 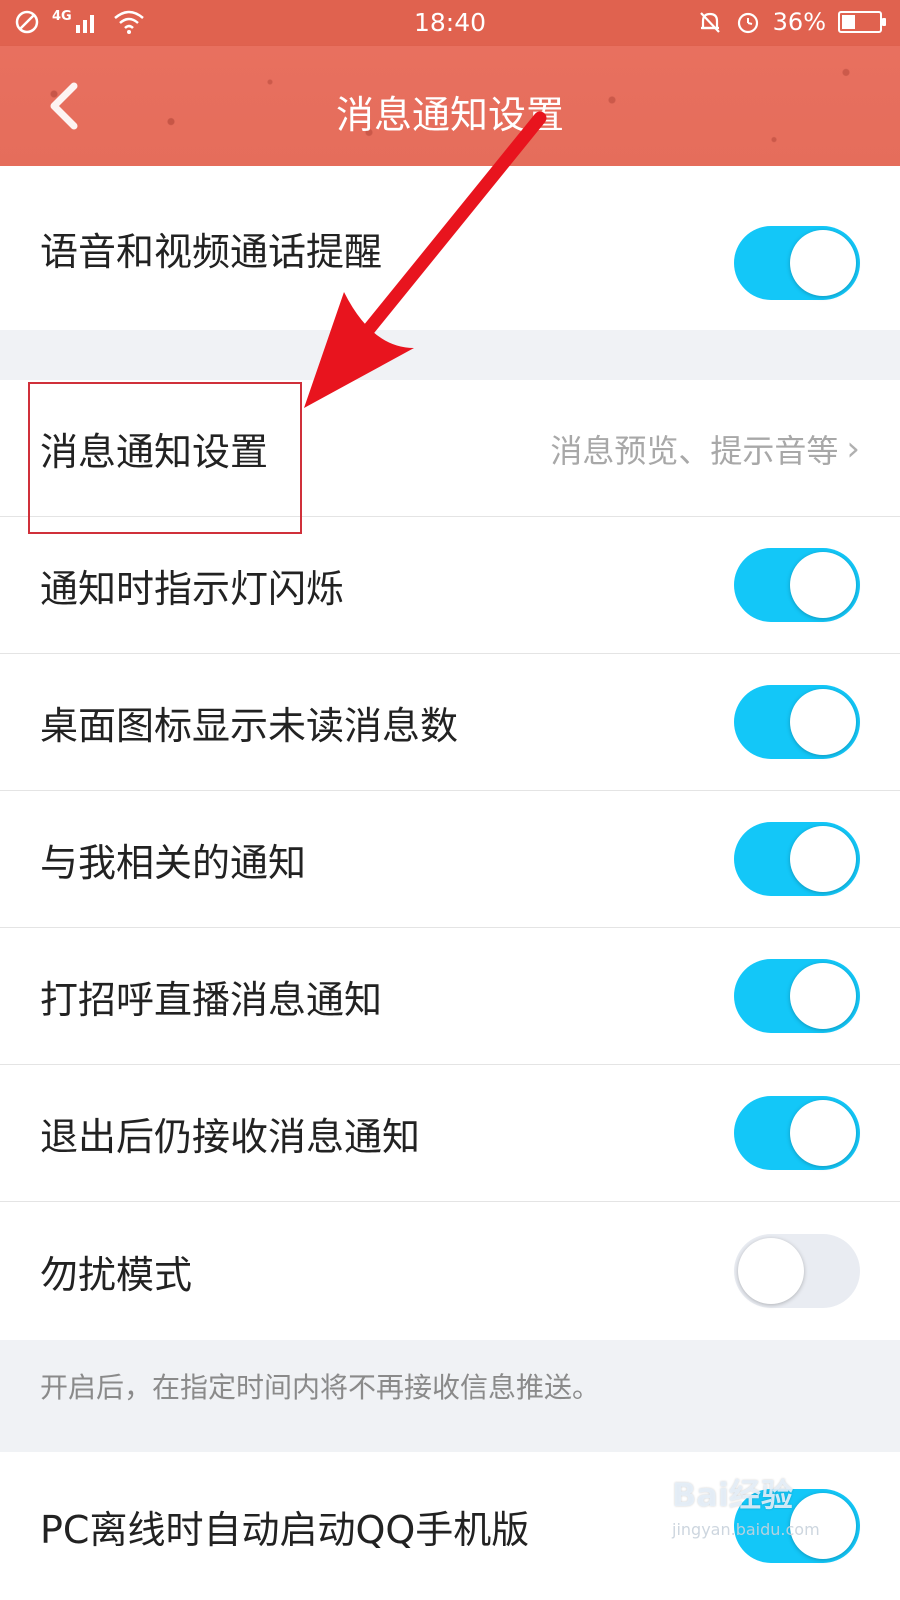 I want to click on message-settings-detail: 消息预览、提示音等 ›, so click(x=705, y=448).